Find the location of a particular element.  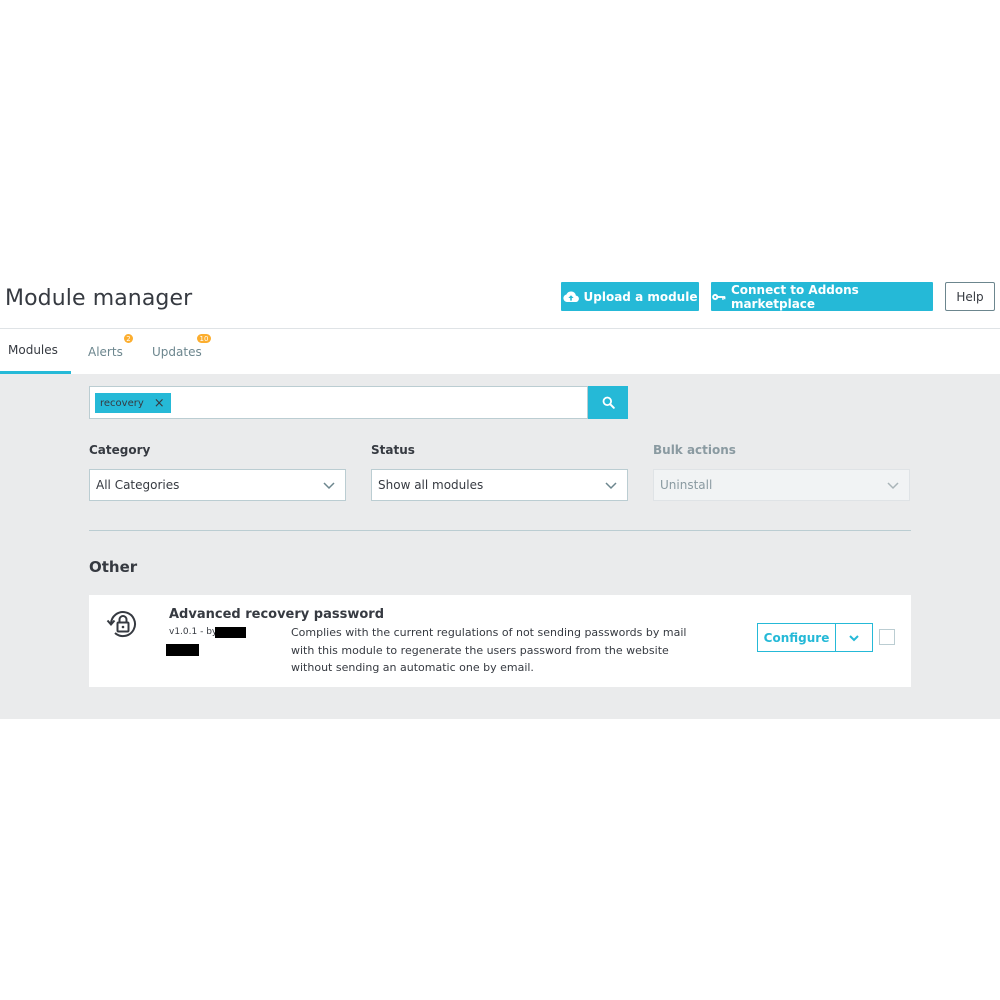

tab-alerts-label: Alerts is located at coordinates (105, 351).